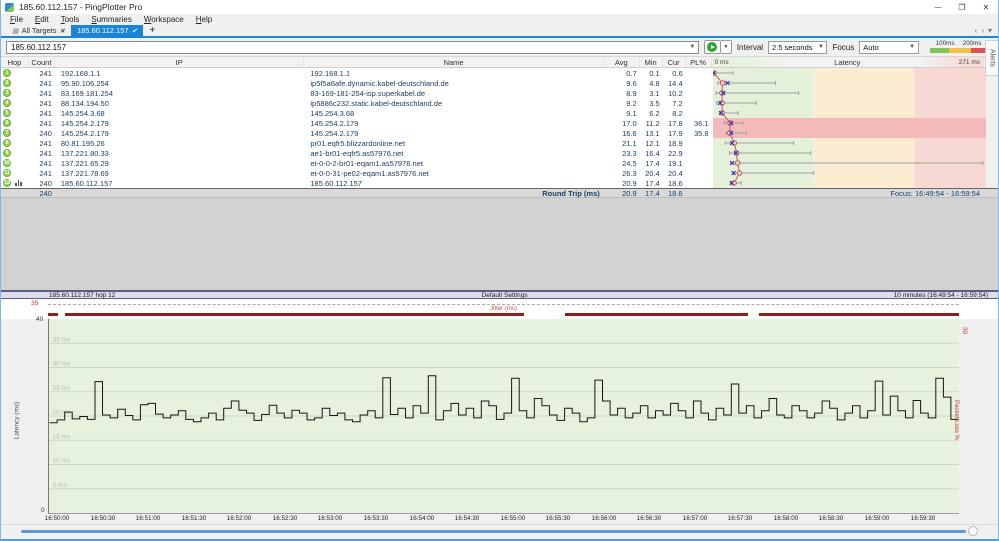 The image size is (999, 541). Describe the element at coordinates (991, 58) in the screenshot. I see `alerts-side-tab: Alerts` at that location.